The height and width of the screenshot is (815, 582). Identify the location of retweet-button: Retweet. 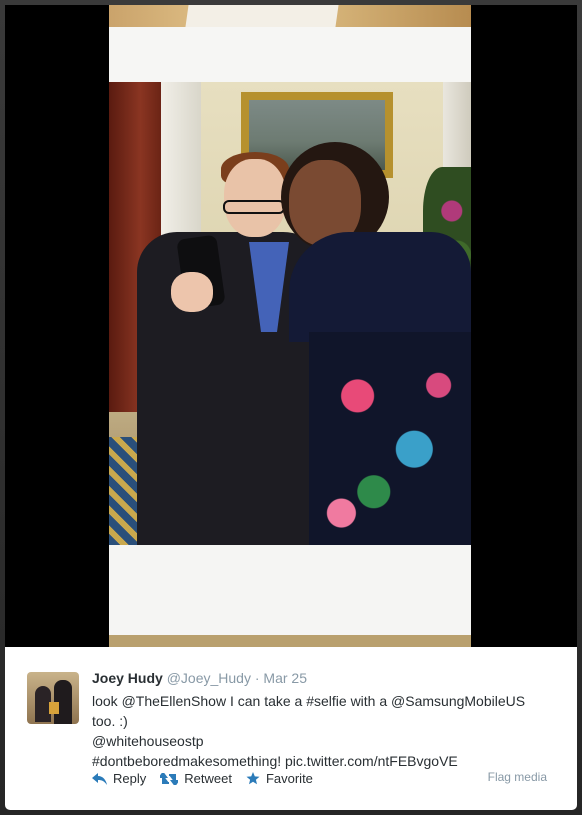
(196, 778).